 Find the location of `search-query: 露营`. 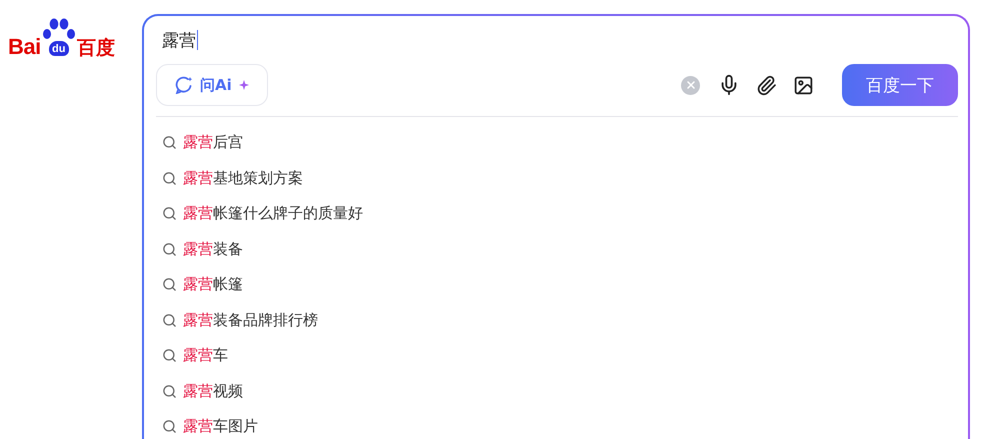

search-query: 露营 is located at coordinates (179, 40).